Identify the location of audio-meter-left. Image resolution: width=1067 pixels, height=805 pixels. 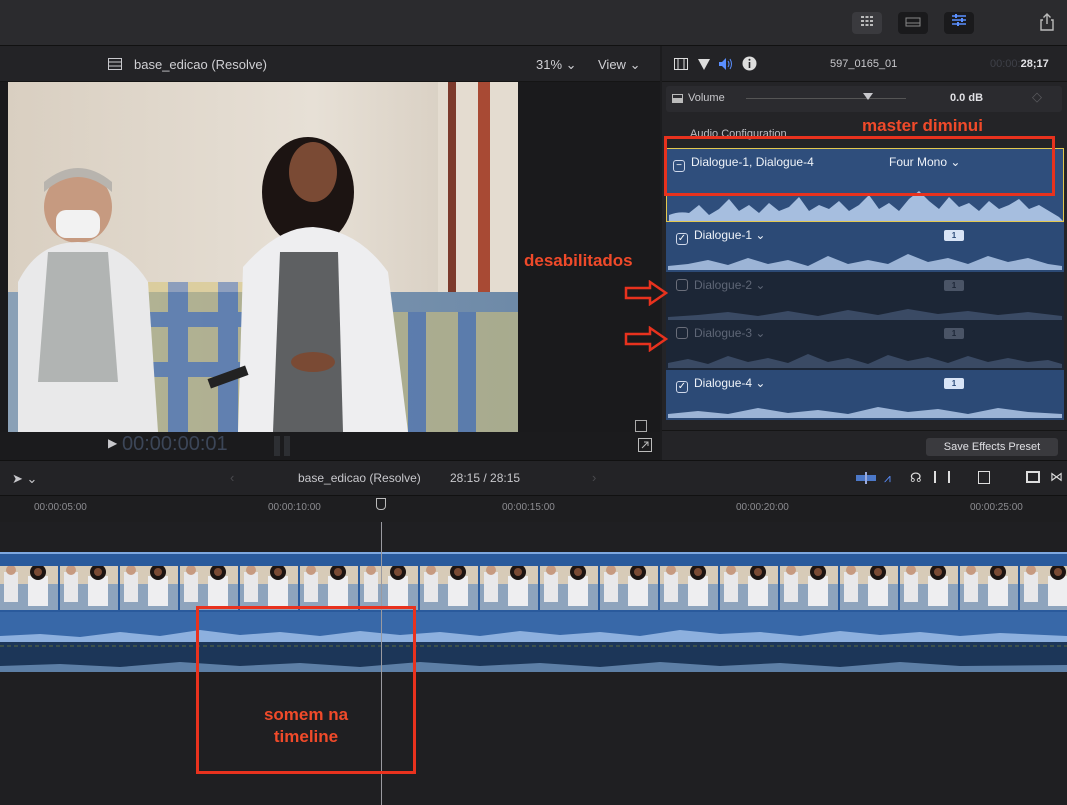
(277, 446).